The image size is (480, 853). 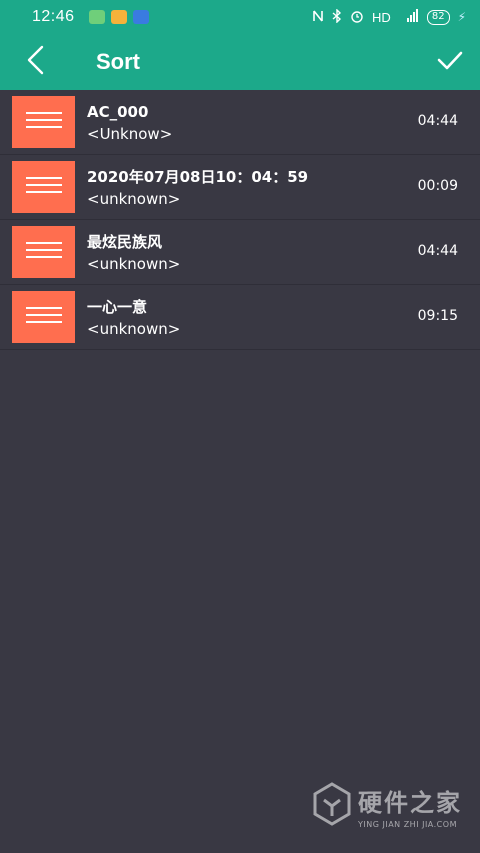 I want to click on back-button, so click(x=35, y=62).